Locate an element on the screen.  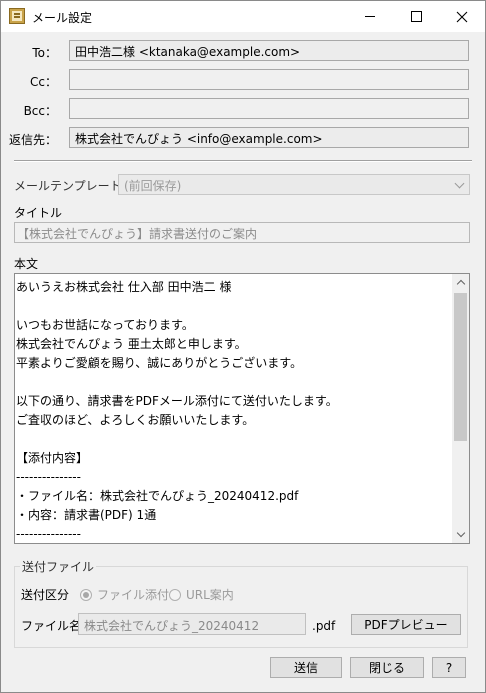
template-selected-value: (前回保存) is located at coordinates (153, 186).